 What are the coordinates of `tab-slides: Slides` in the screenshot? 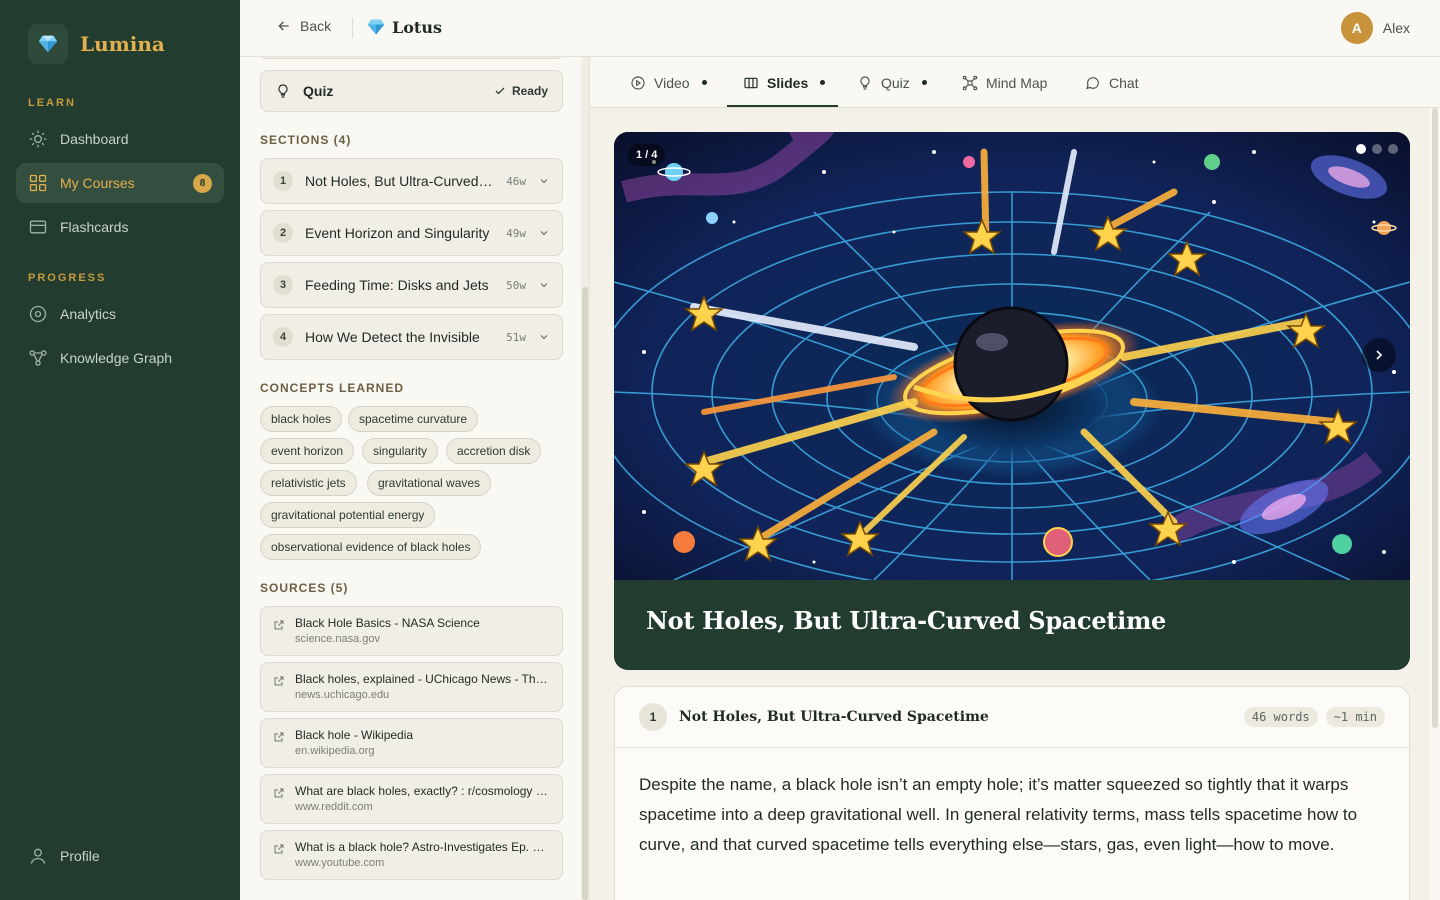 It's located at (784, 82).